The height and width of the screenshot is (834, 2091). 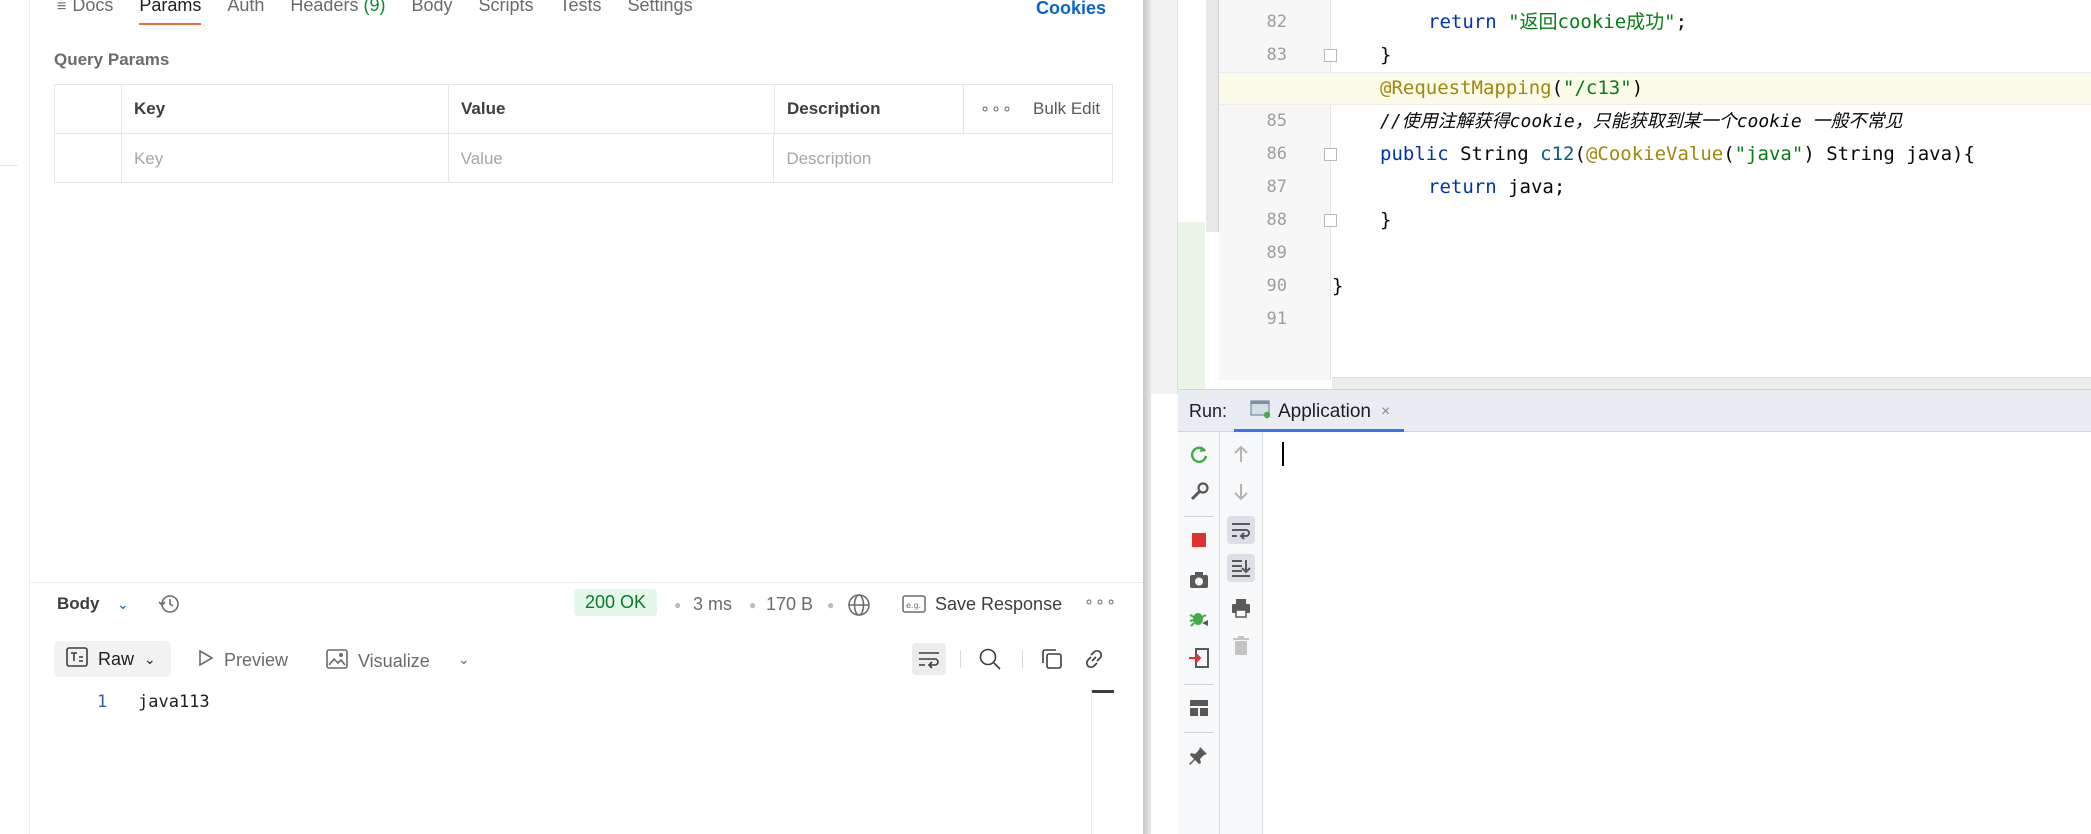 What do you see at coordinates (285, 109) in the screenshot?
I see `key-column-header: Key` at bounding box center [285, 109].